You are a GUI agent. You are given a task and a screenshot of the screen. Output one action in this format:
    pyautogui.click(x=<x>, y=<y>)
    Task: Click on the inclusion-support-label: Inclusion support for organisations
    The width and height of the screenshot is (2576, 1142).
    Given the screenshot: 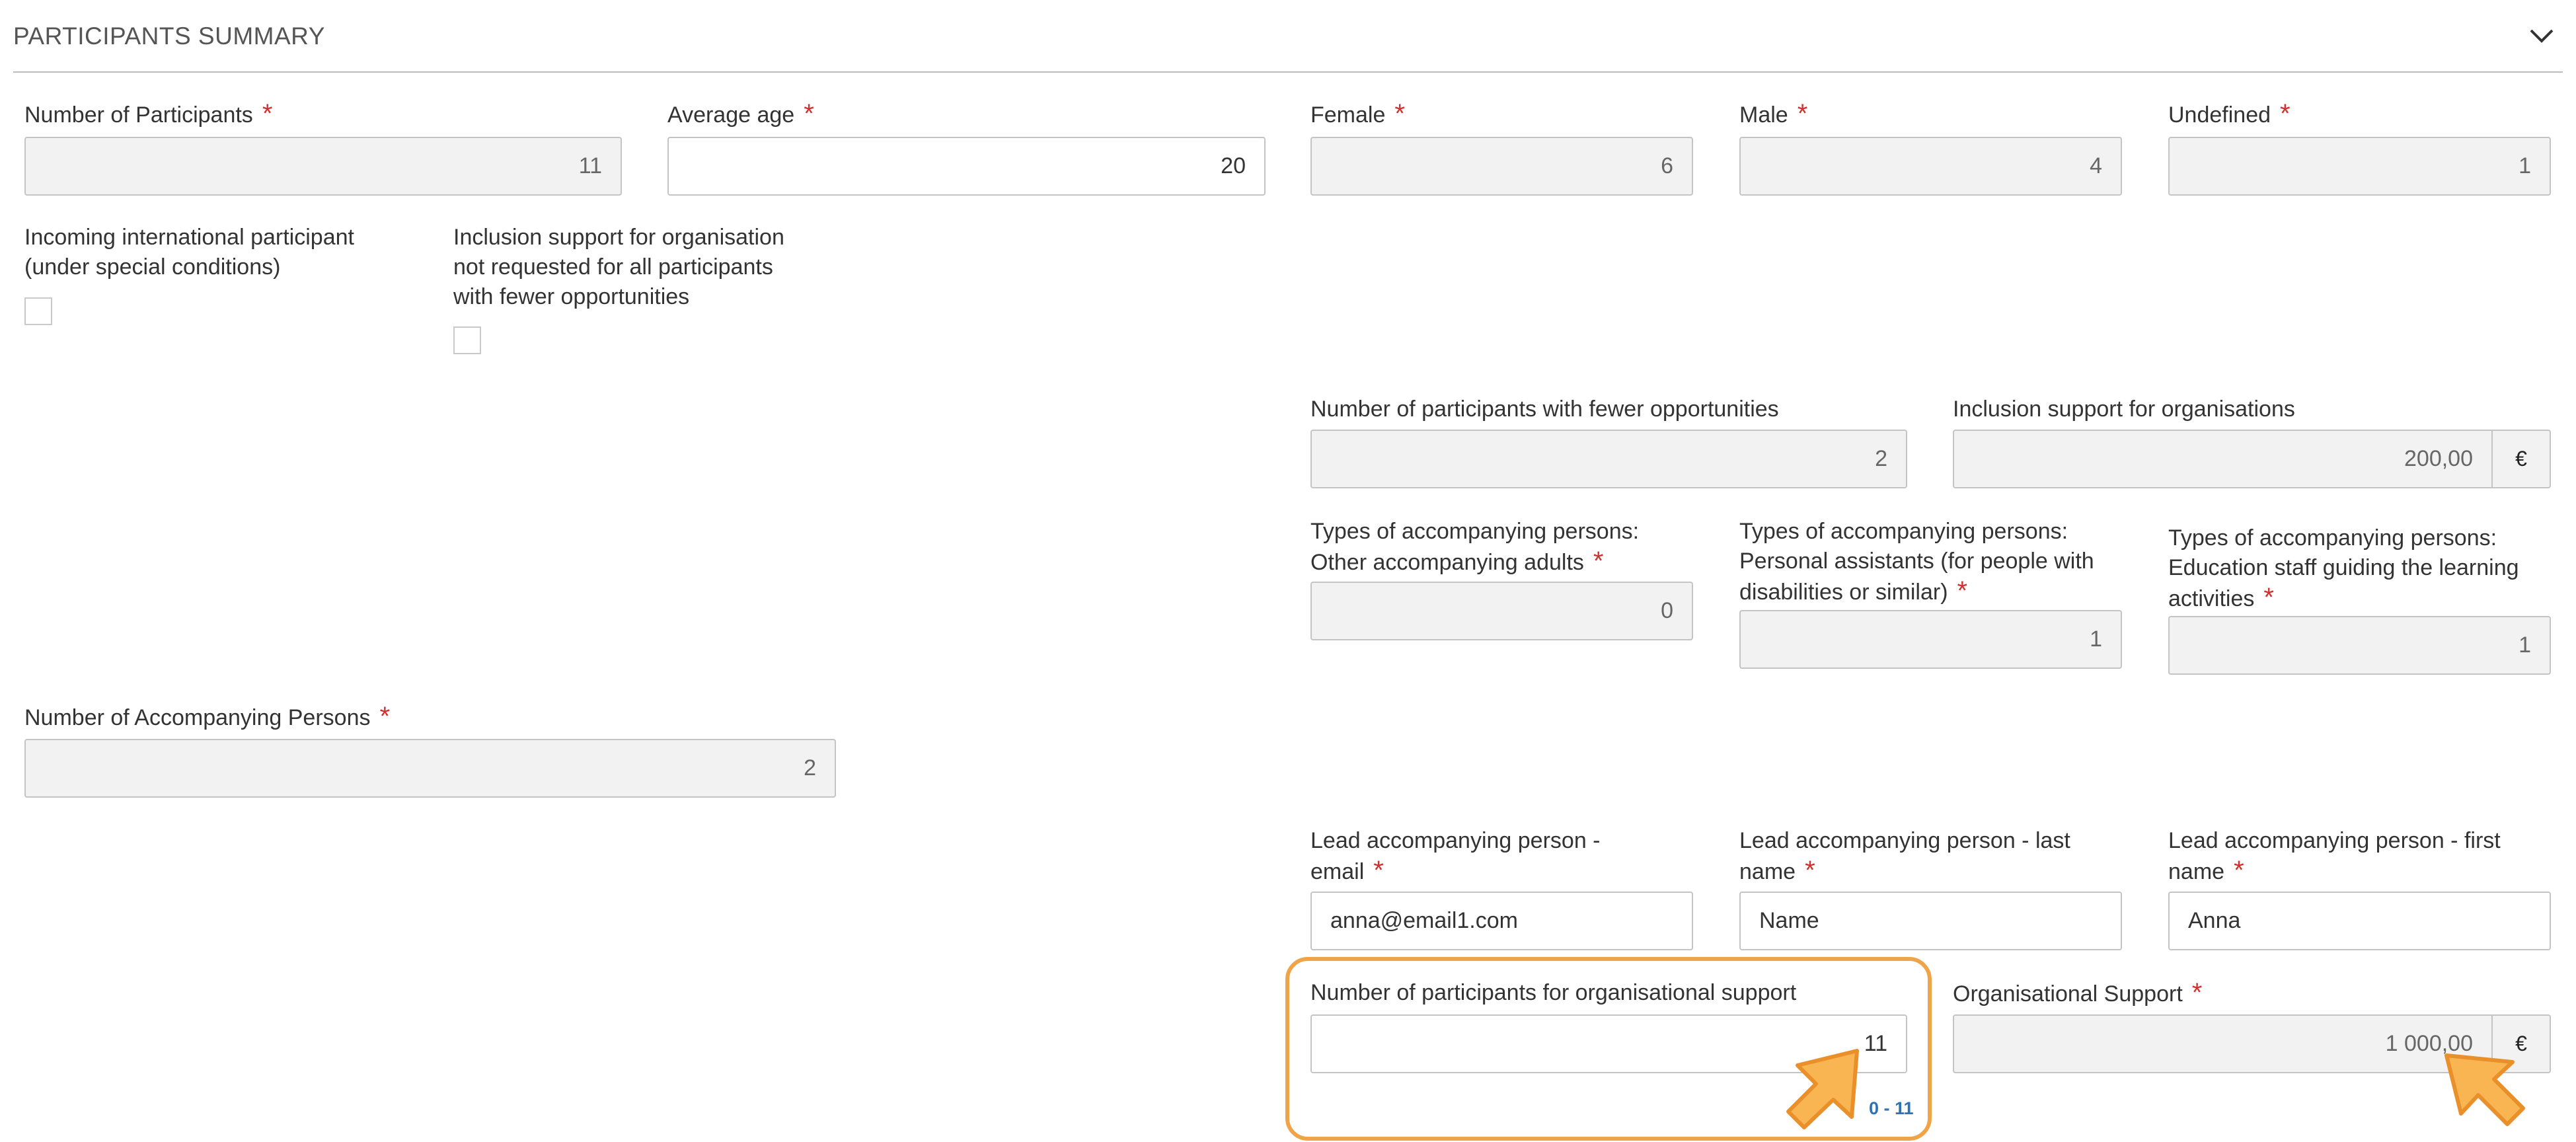 What is the action you would take?
    pyautogui.click(x=2124, y=409)
    